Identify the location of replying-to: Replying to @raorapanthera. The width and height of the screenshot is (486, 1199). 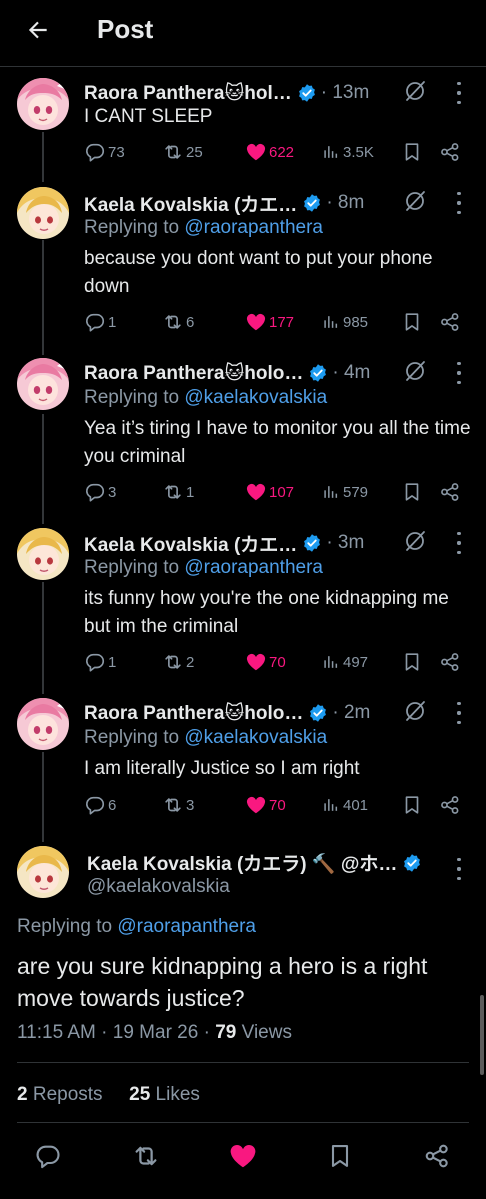
(203, 228).